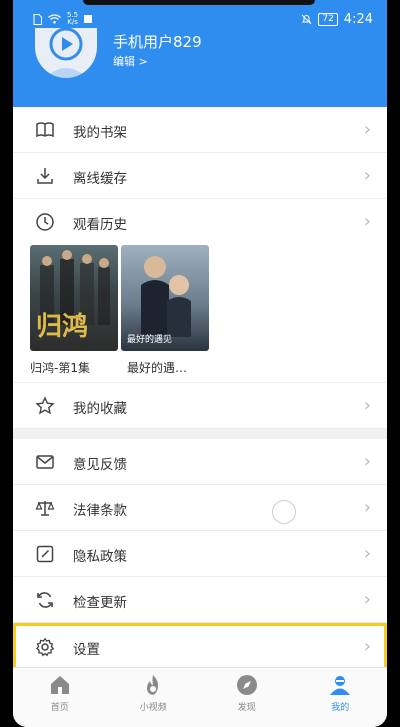  I want to click on nav-label: 发现, so click(246, 708).